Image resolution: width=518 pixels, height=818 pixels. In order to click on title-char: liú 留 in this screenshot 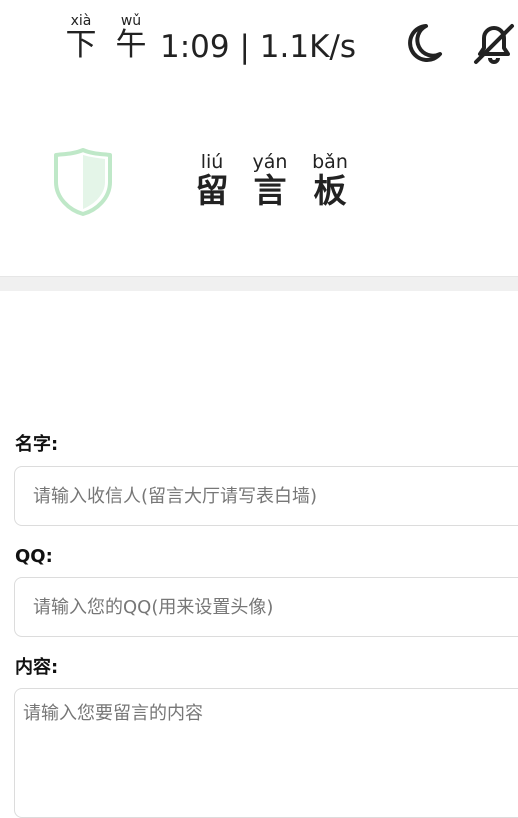, I will do `click(212, 181)`.